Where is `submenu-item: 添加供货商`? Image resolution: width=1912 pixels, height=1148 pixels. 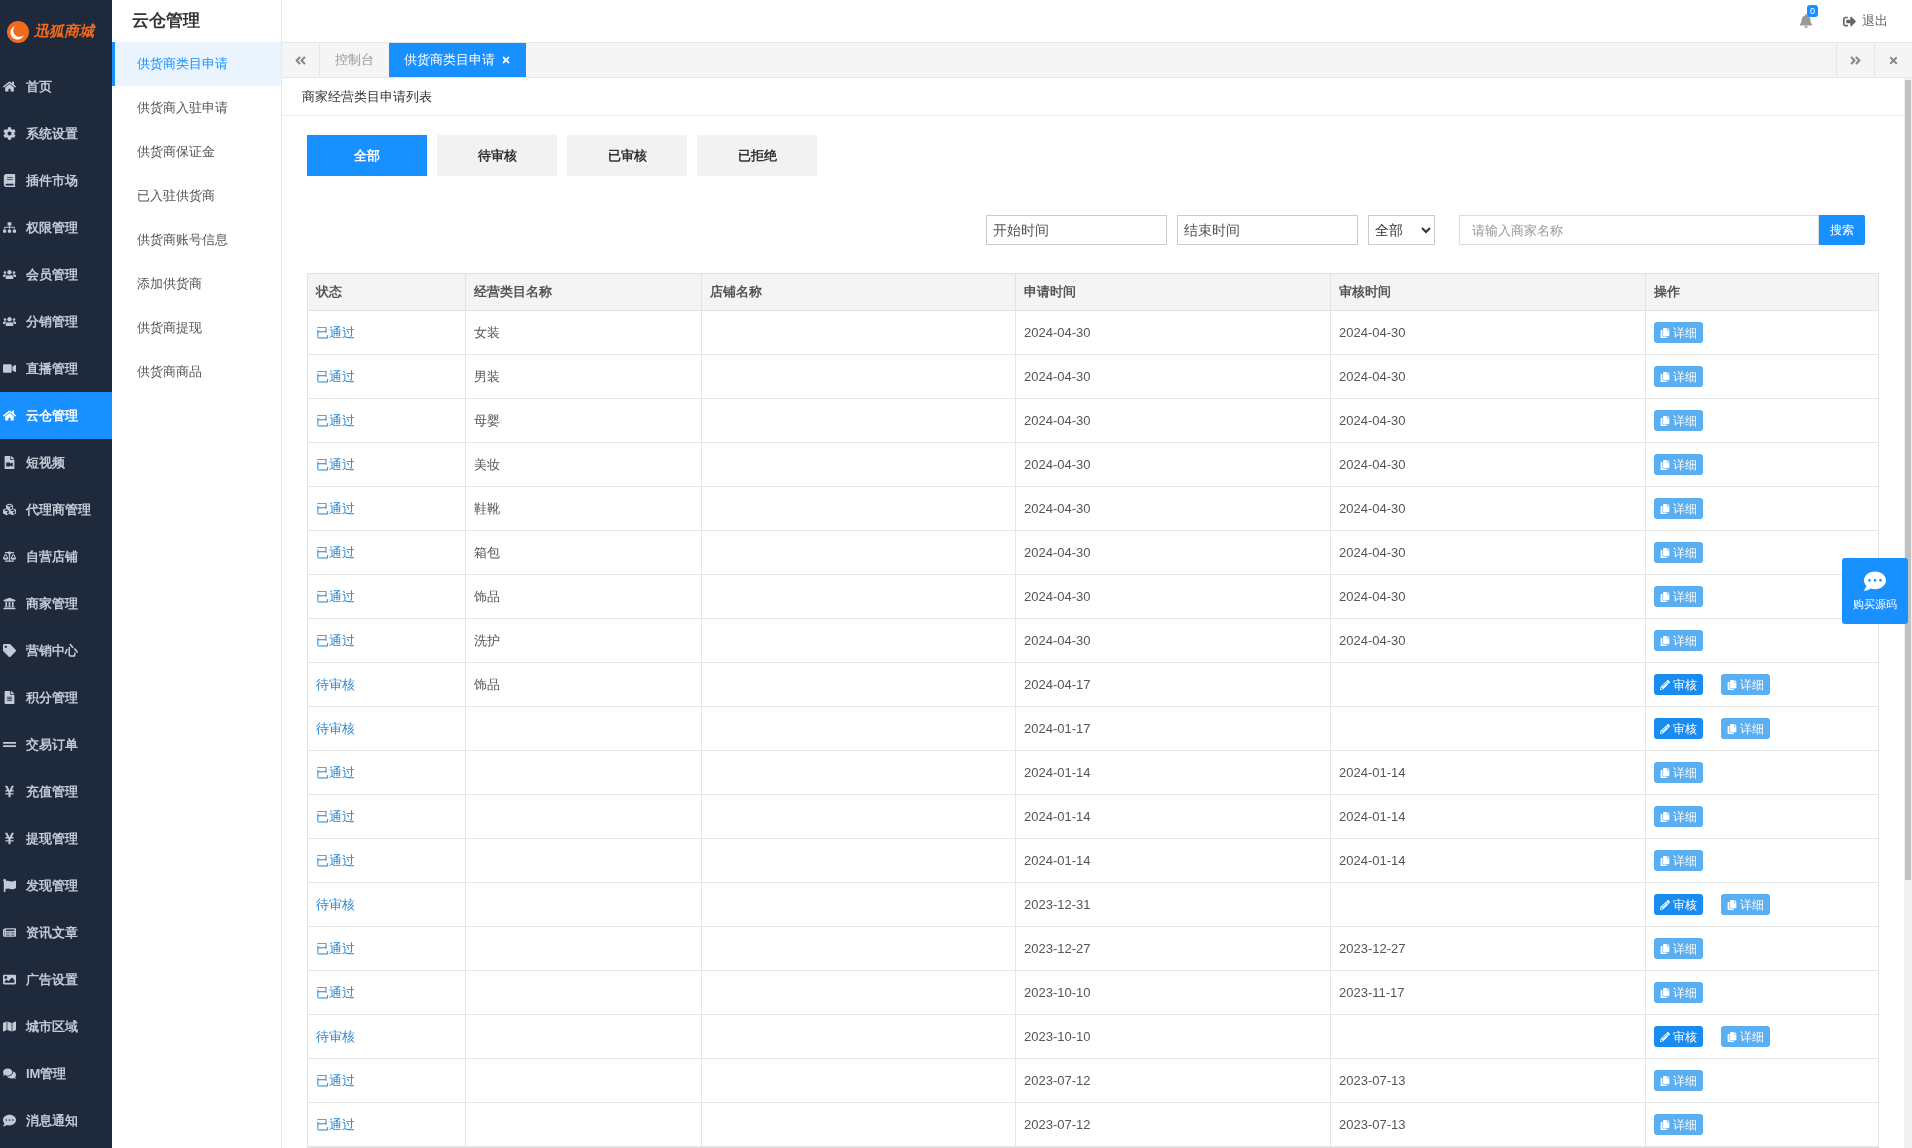 submenu-item: 添加供货商 is located at coordinates (196, 284).